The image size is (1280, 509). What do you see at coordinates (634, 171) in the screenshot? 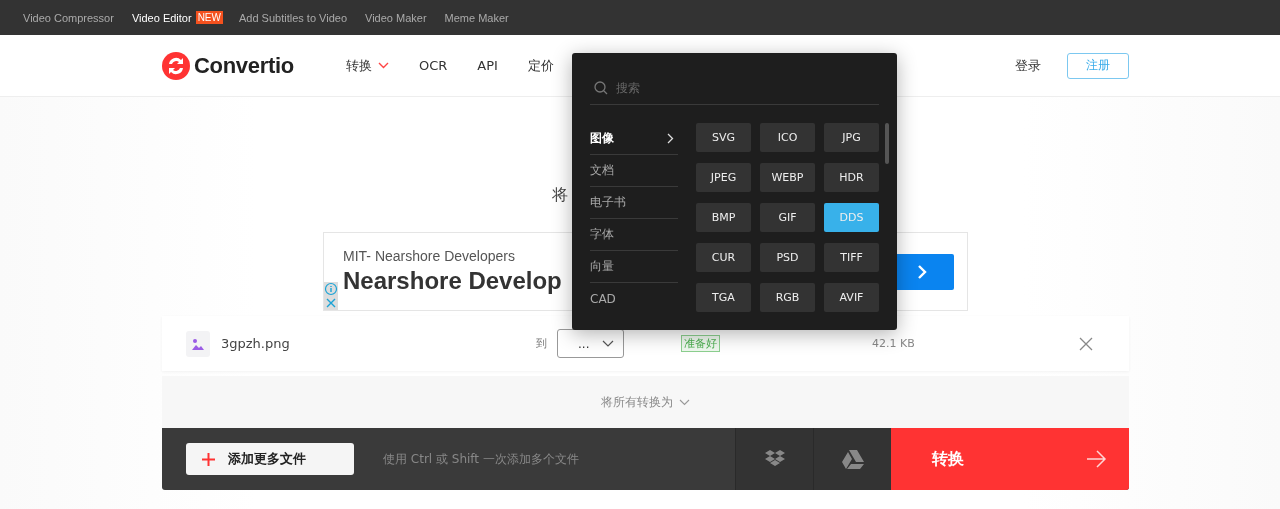
I see `category-item: 文档` at bounding box center [634, 171].